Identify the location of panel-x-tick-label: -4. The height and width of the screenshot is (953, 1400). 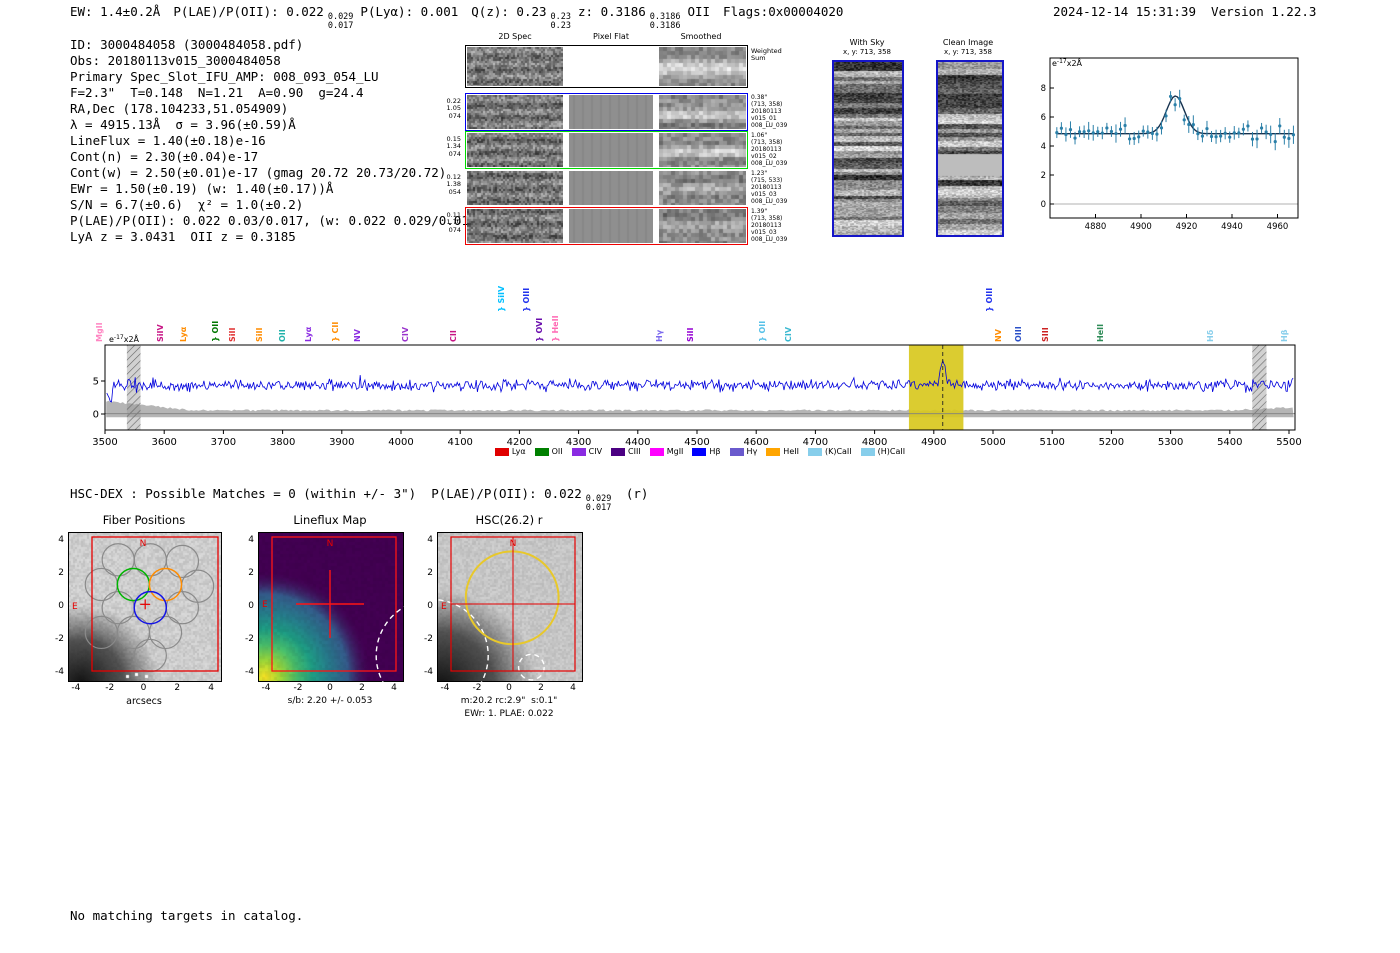
(445, 688).